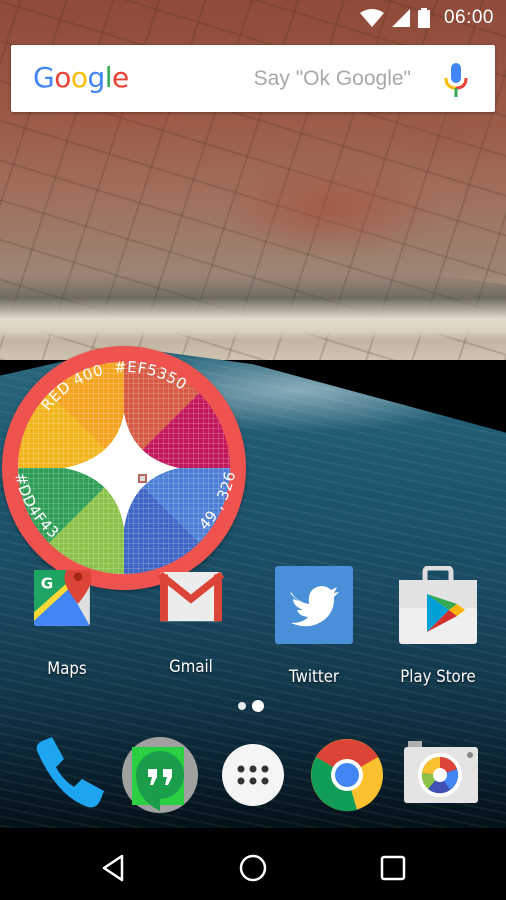 This screenshot has width=506, height=900. What do you see at coordinates (44, 77) in the screenshot?
I see `google-logo-letter: G` at bounding box center [44, 77].